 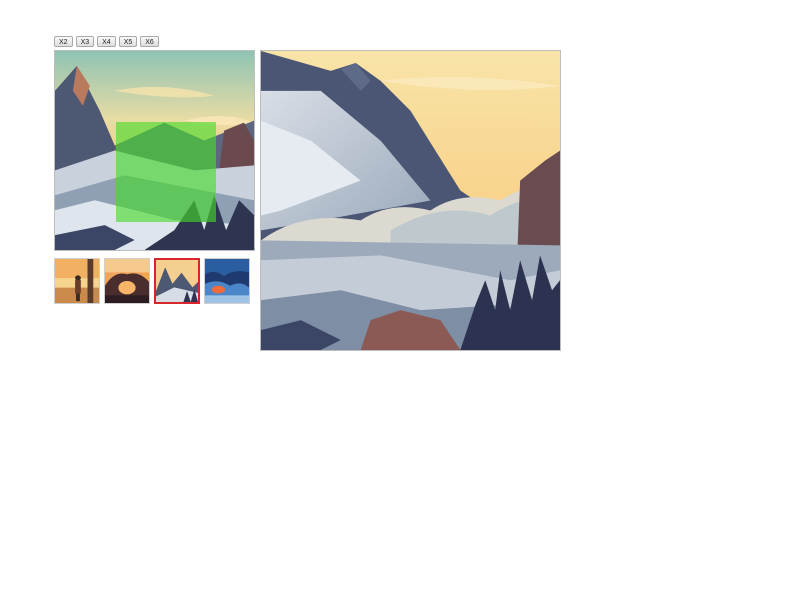 I want to click on rock-arch-sunset-image, so click(x=127, y=281).